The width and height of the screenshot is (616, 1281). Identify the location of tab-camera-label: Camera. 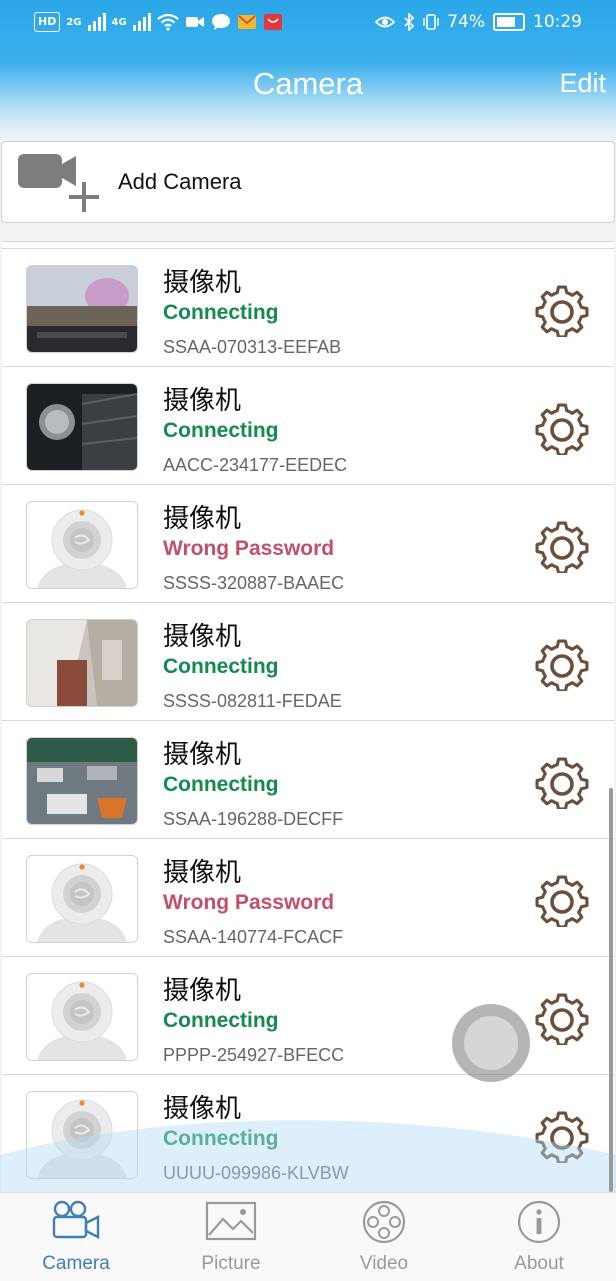
(76, 1263).